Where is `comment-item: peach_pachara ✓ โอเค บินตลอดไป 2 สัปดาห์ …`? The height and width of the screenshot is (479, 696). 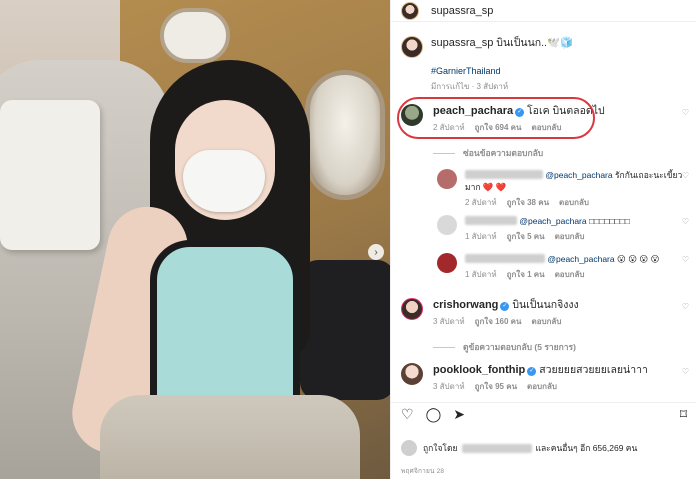 comment-item: peach_pachara ✓ โอเค บินตลอดไป 2 สัปดาห์ … is located at coordinates (543, 119).